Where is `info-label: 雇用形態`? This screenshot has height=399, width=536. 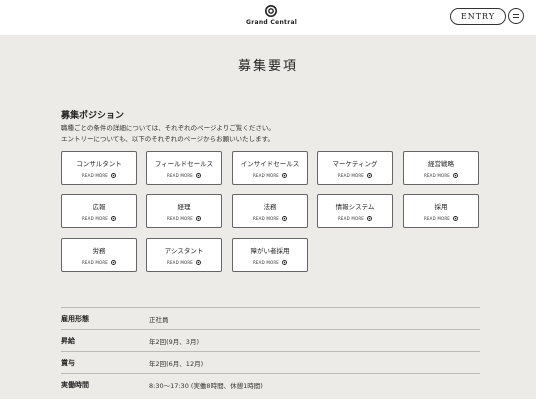 info-label: 雇用形態 is located at coordinates (75, 319).